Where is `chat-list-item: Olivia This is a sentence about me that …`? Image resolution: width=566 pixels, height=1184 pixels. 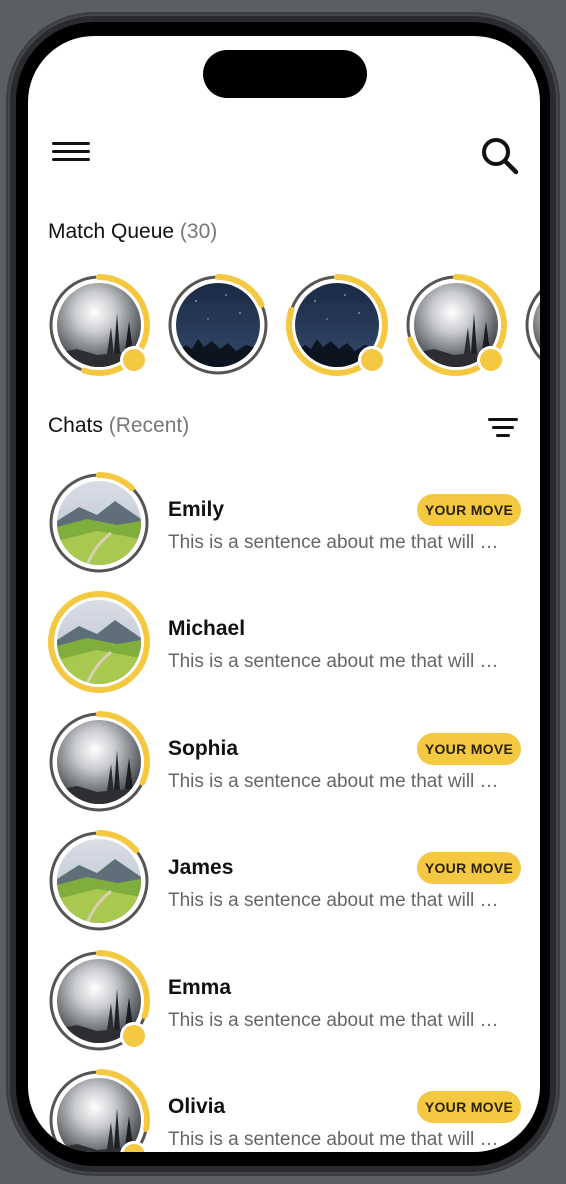
chat-list-item: Olivia This is a sentence about me that … is located at coordinates (284, 1109).